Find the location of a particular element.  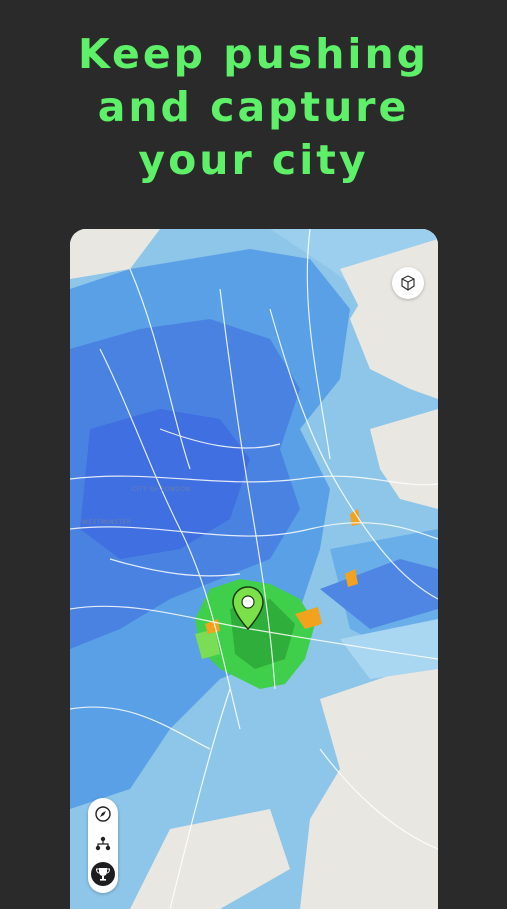

map-toolbar is located at coordinates (103, 845).